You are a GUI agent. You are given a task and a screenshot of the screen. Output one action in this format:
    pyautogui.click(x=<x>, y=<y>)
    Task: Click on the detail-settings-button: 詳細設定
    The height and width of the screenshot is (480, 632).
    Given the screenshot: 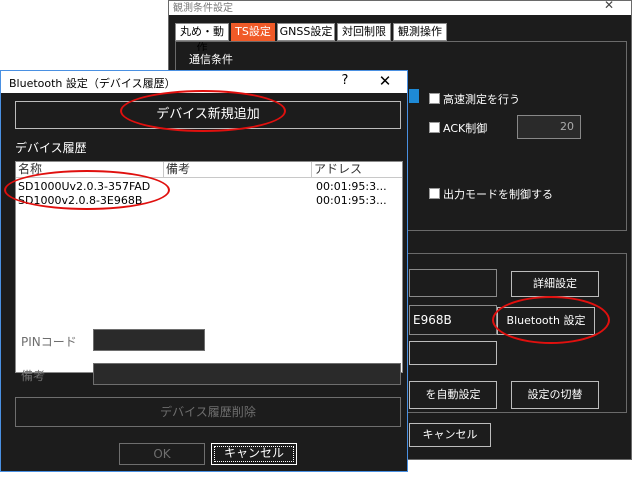 What is the action you would take?
    pyautogui.click(x=555, y=284)
    